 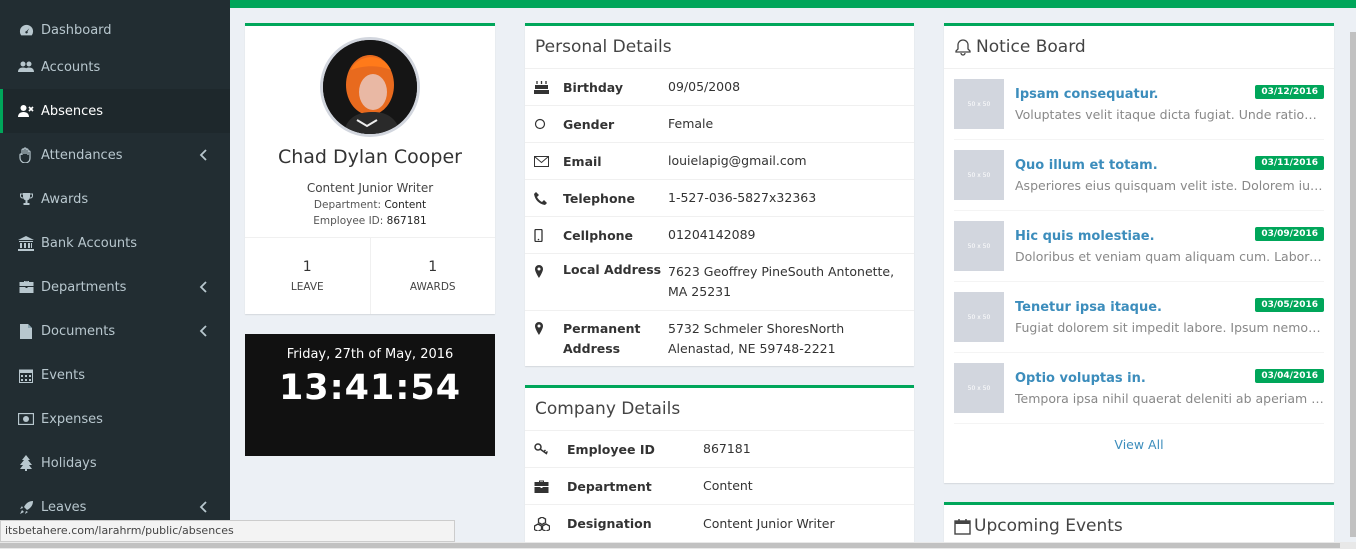 What do you see at coordinates (89, 243) in the screenshot?
I see `sidebar-item-label: Bank Accounts` at bounding box center [89, 243].